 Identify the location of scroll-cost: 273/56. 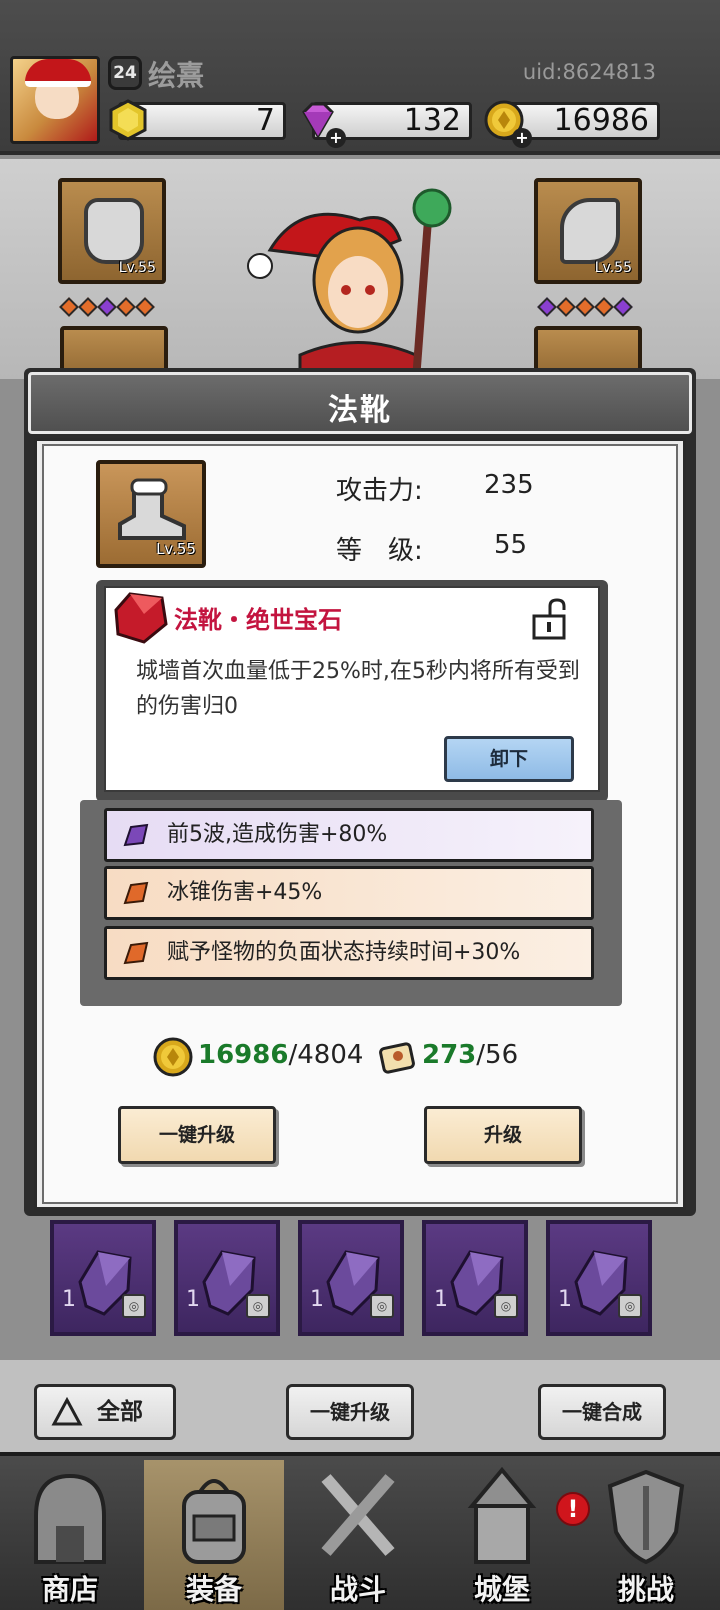
(470, 1055).